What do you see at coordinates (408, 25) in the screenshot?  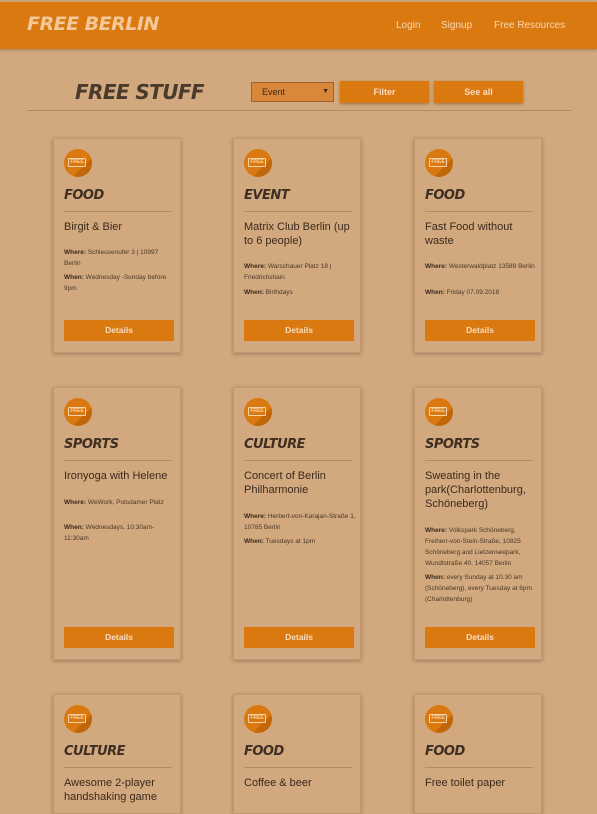 I see `login-link: Login` at bounding box center [408, 25].